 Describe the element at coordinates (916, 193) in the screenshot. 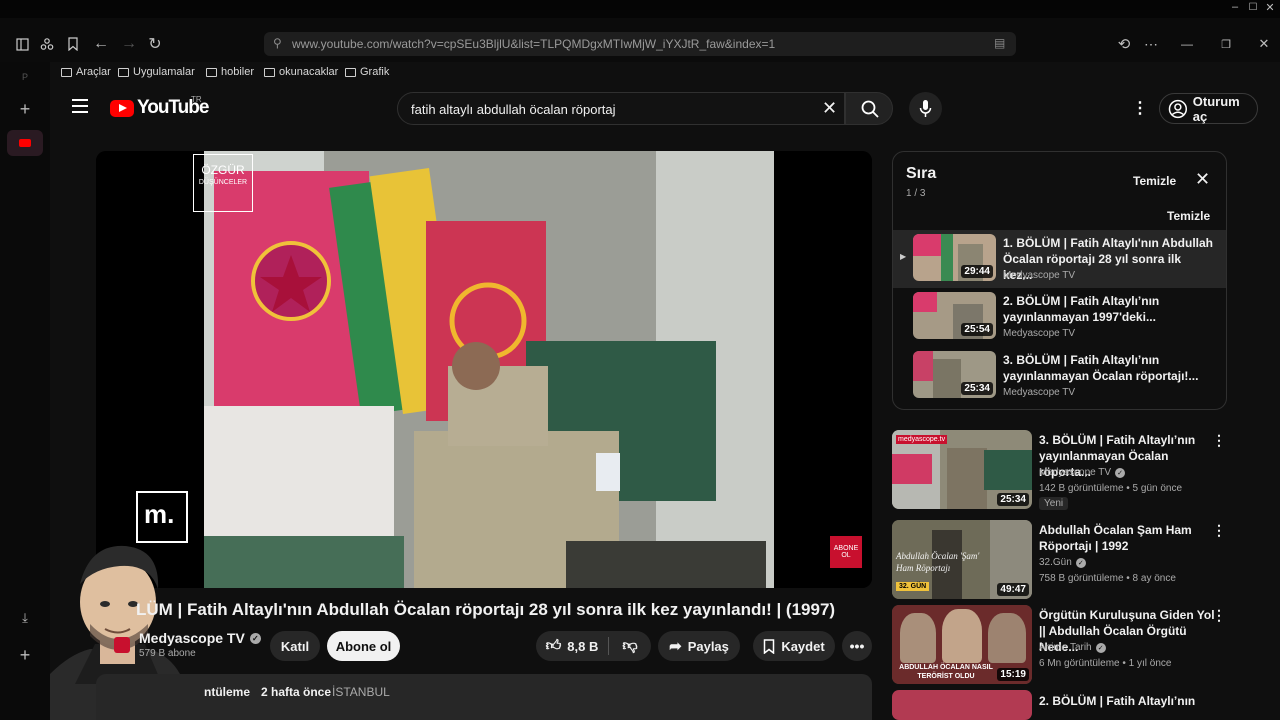

I see `queue-position: 1 / 3` at that location.